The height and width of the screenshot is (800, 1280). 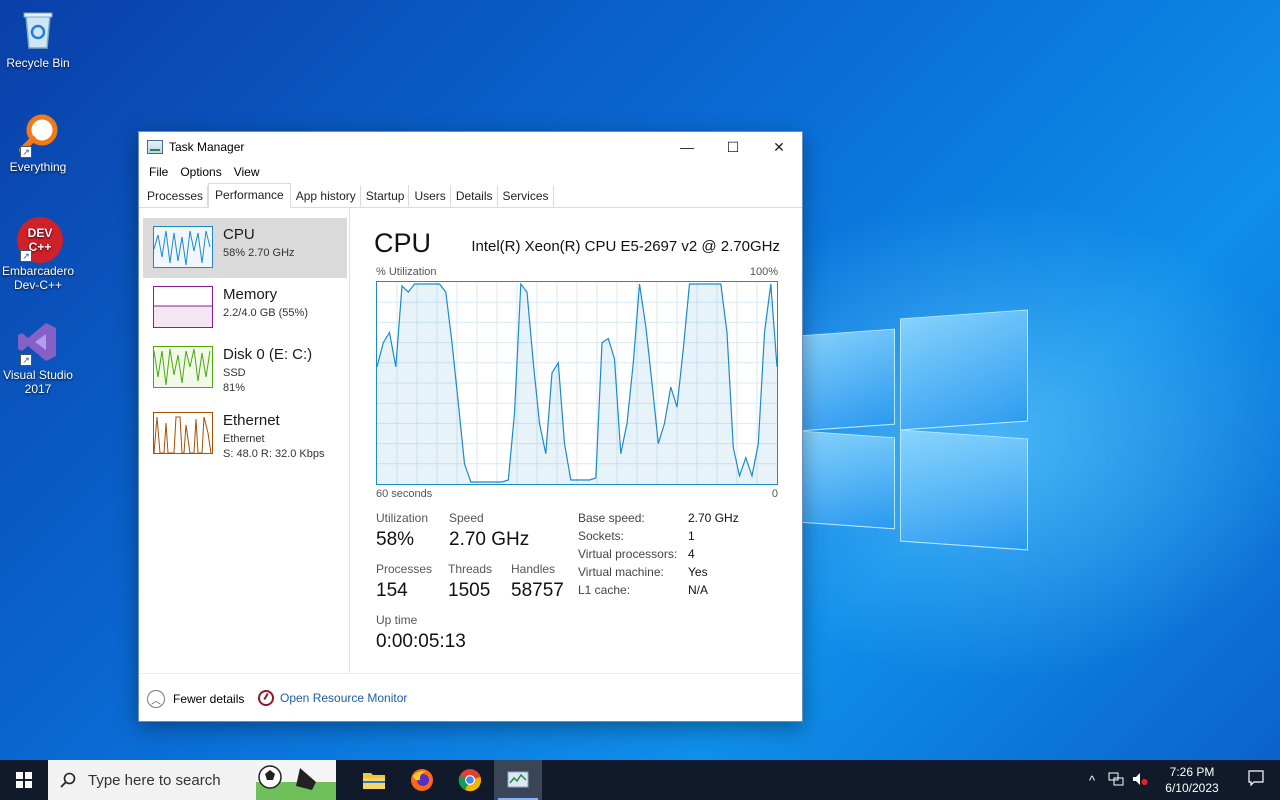 I want to click on sockets-label: Sockets:, so click(x=601, y=536).